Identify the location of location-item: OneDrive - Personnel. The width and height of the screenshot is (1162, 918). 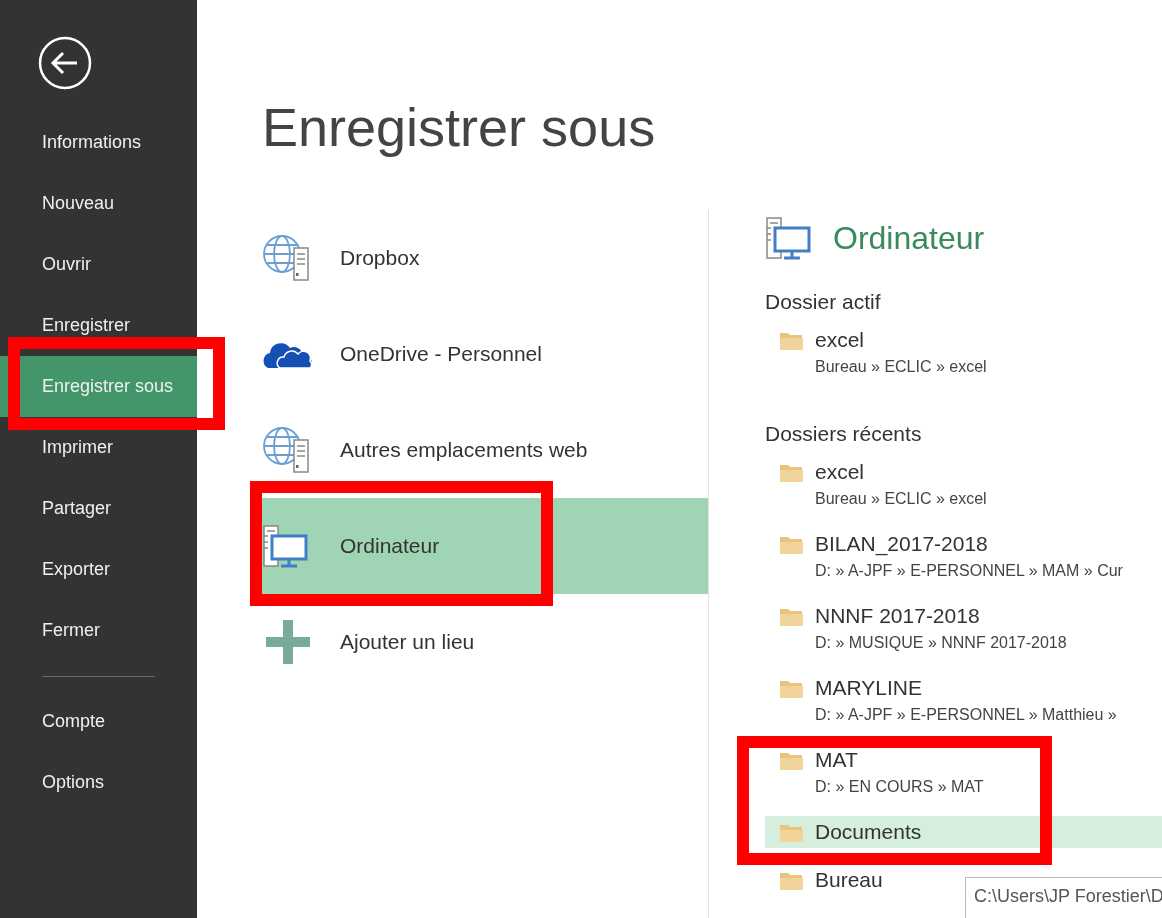
(479, 354).